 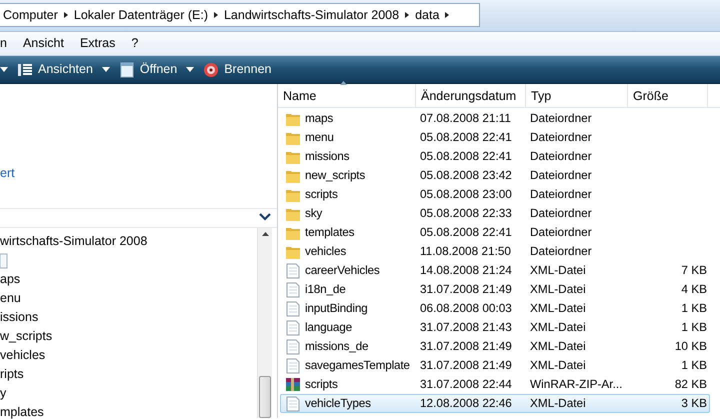 I want to click on file-name: inputBinding, so click(x=336, y=308).